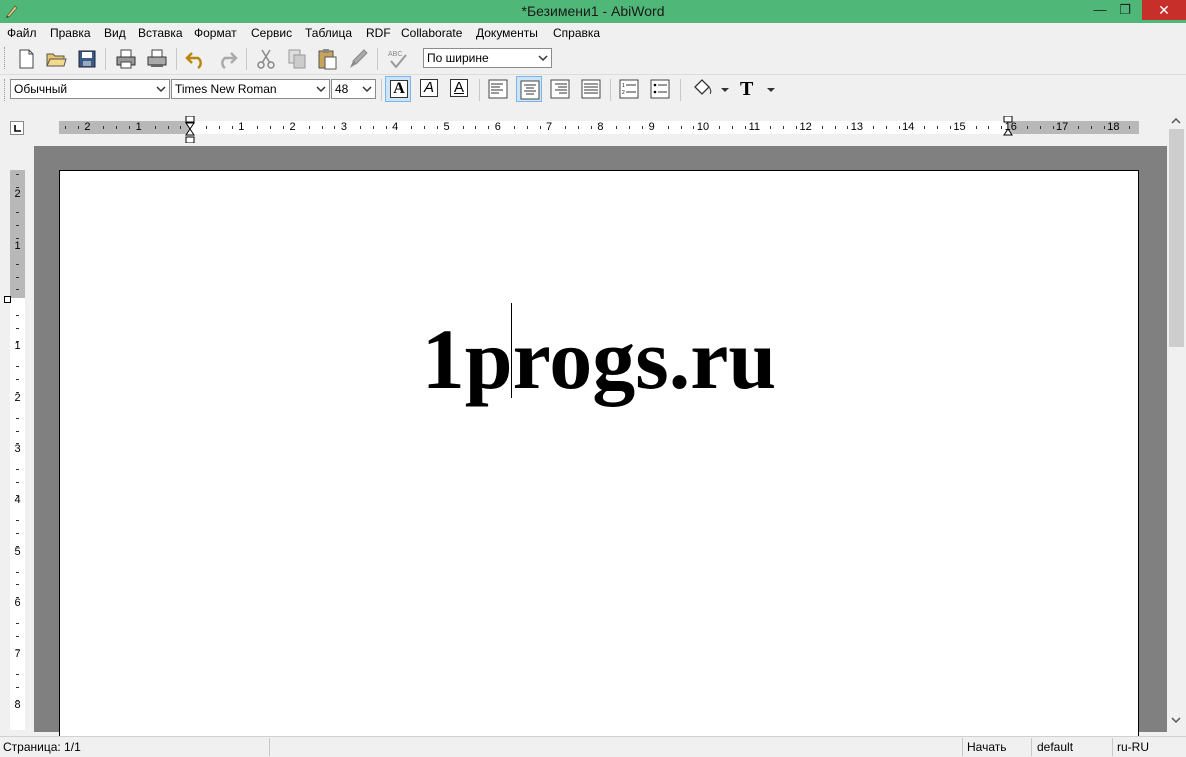  What do you see at coordinates (56, 59) in the screenshot?
I see `open-button` at bounding box center [56, 59].